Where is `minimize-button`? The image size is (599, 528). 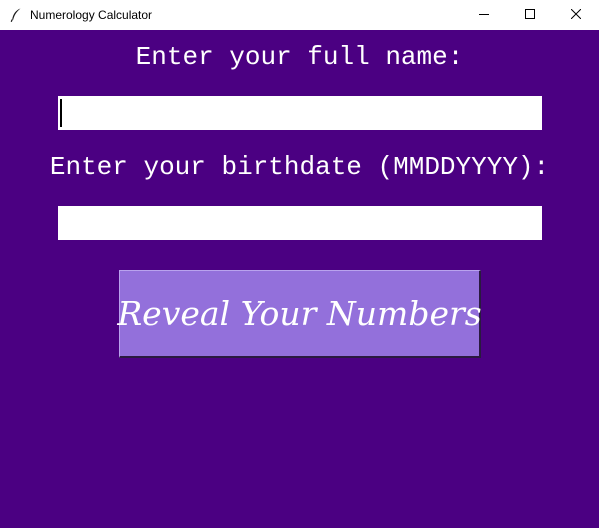 minimize-button is located at coordinates (484, 15).